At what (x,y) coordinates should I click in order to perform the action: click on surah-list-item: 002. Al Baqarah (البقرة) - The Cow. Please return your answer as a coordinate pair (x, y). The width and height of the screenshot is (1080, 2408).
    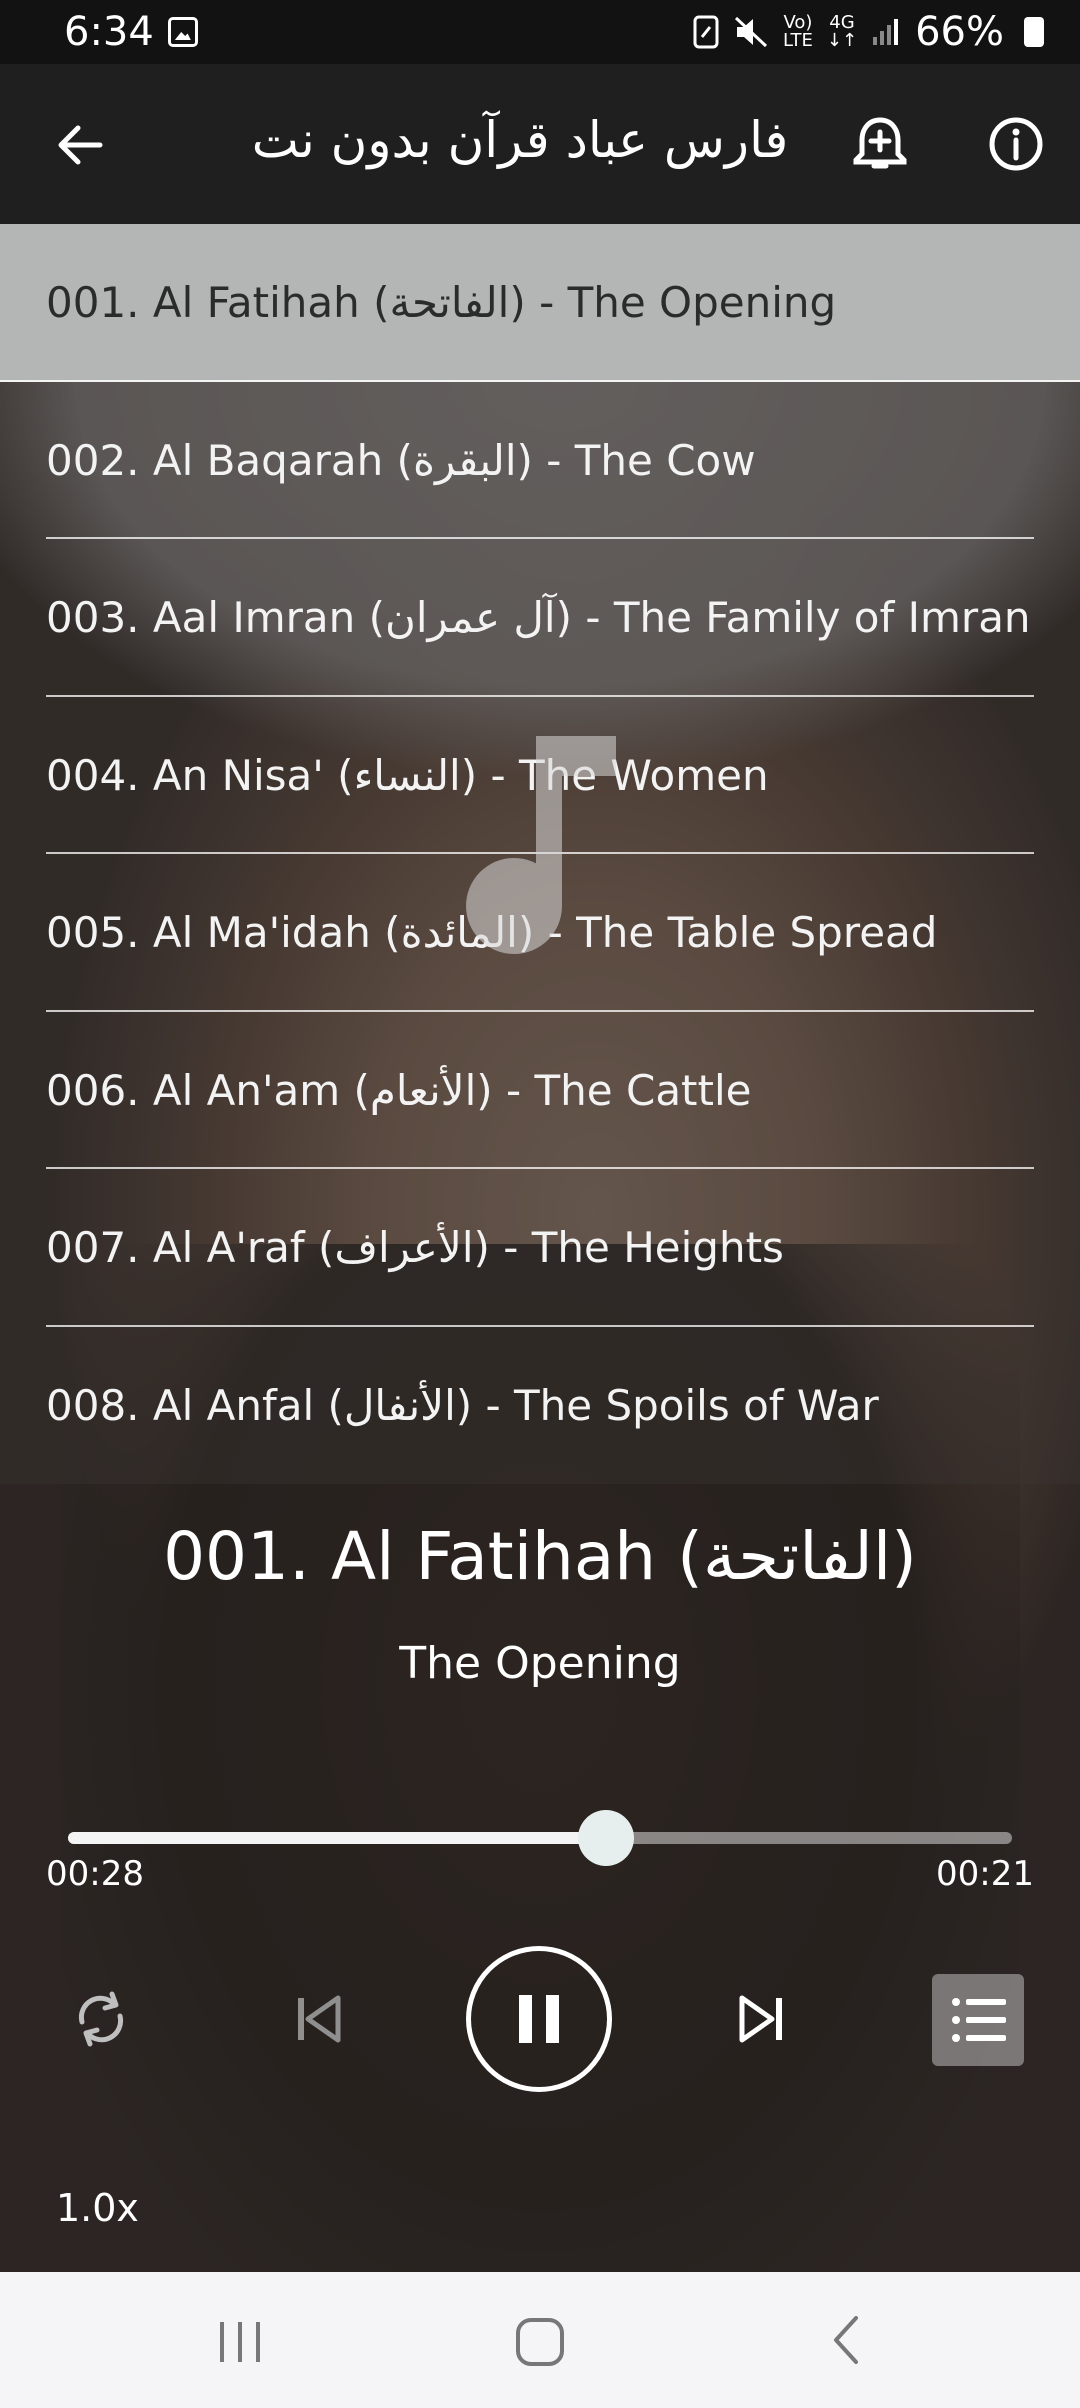
    Looking at the image, I should click on (540, 460).